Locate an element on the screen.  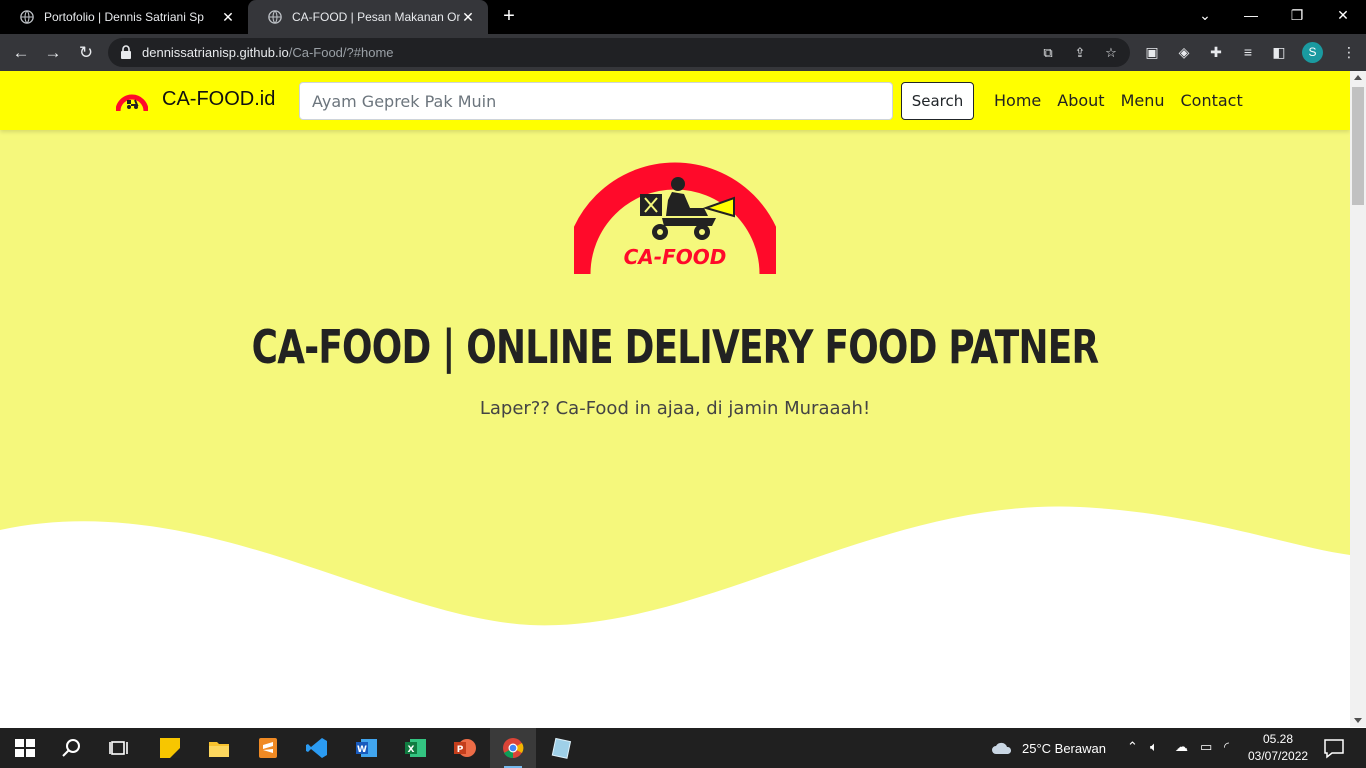
url-domain: dennissatrianisp.github.io is located at coordinates (215, 52).